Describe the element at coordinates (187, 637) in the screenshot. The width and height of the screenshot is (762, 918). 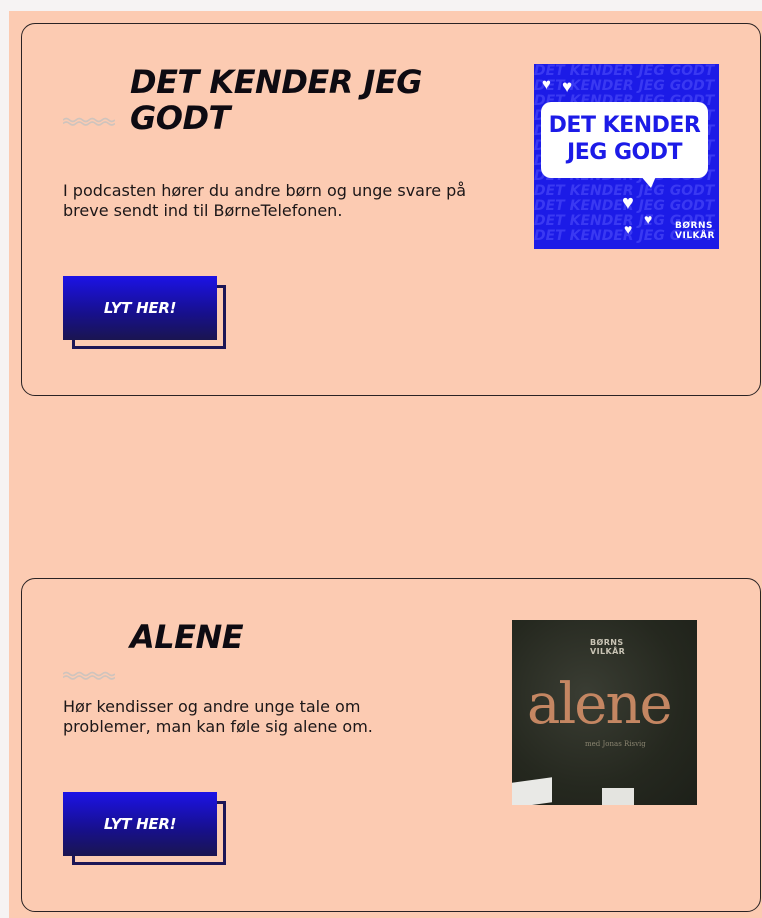
I see `podcast-title: ALENE` at that location.